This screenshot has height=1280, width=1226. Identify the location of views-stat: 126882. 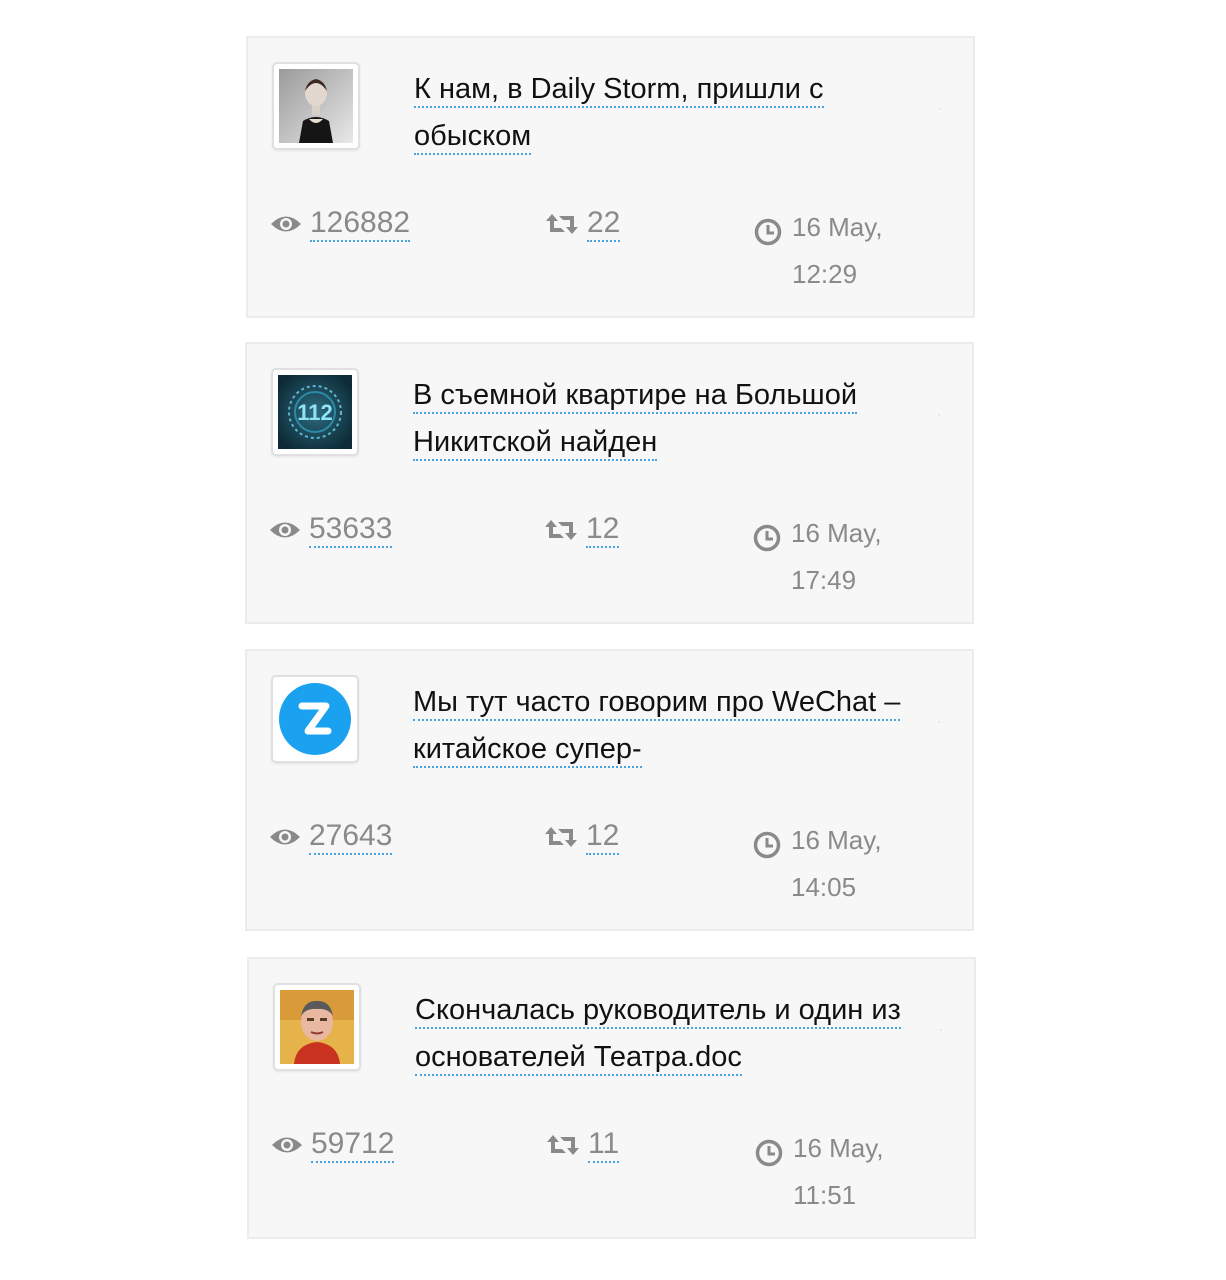
(340, 224).